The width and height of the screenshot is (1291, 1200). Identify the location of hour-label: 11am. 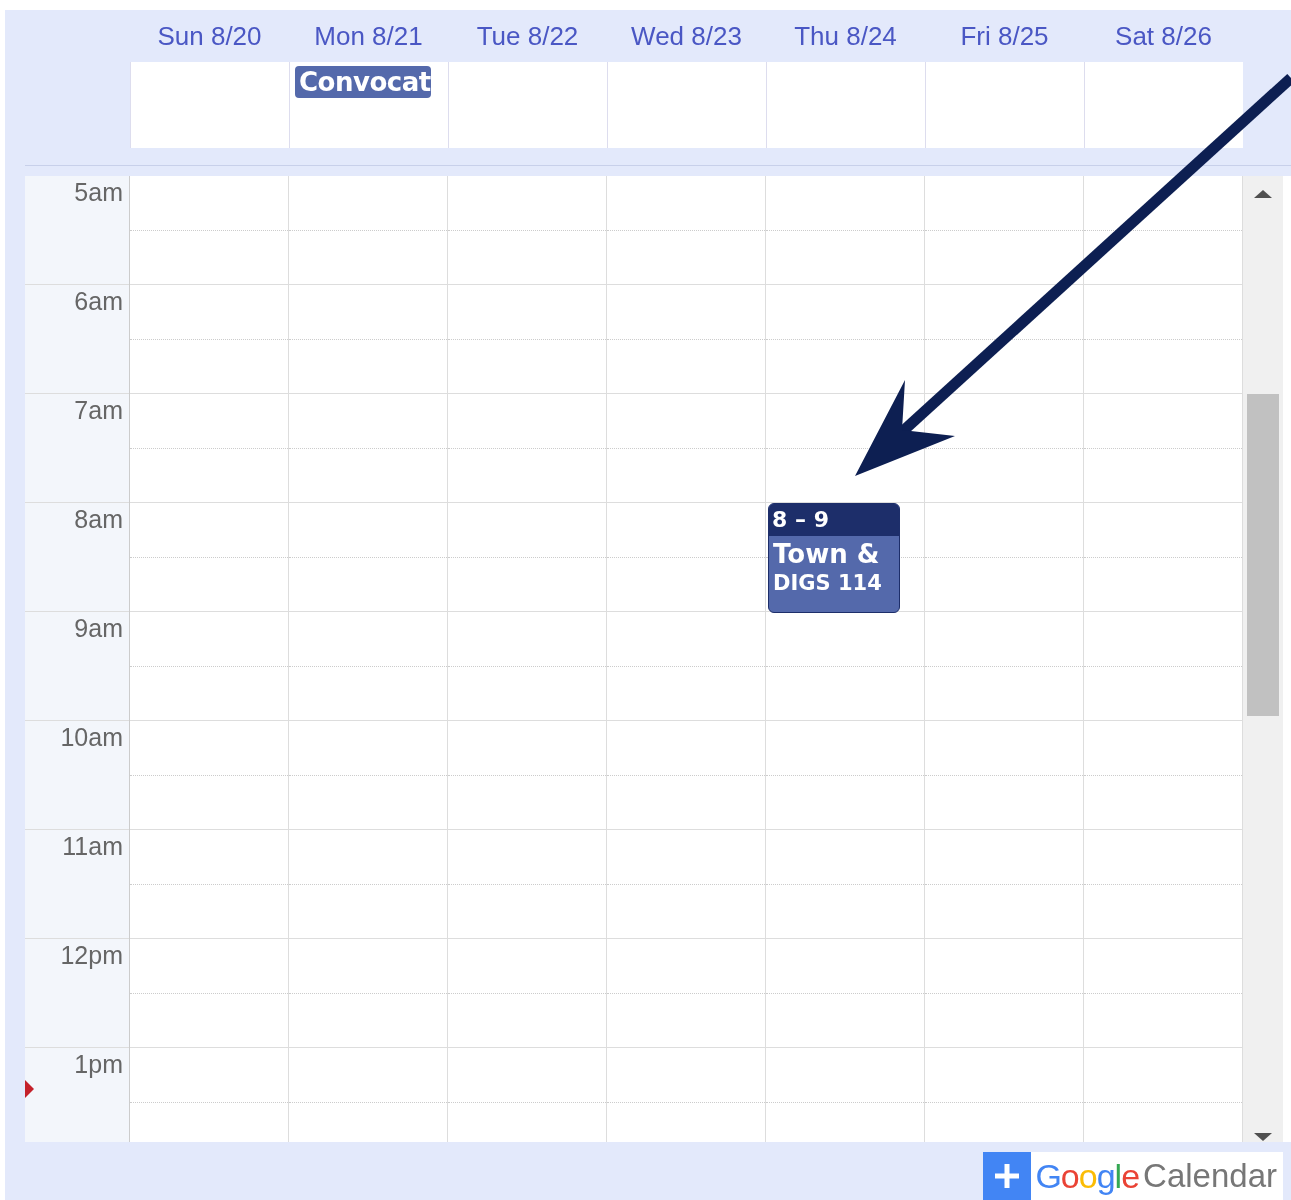
(92, 846).